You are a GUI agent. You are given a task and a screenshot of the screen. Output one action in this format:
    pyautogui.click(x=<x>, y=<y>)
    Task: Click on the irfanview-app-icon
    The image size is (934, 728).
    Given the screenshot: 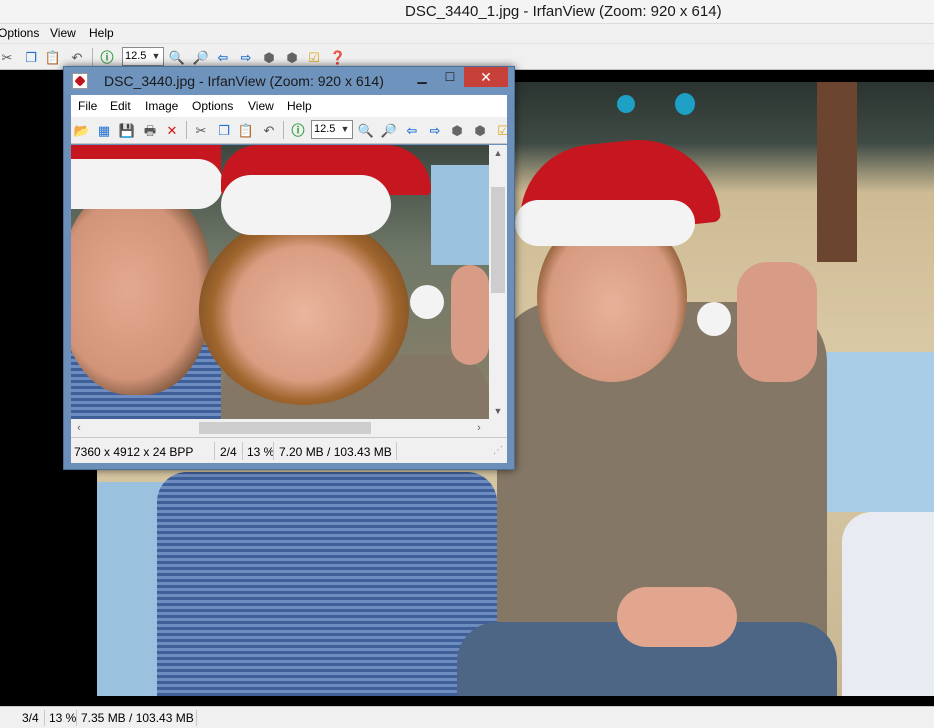 What is the action you would take?
    pyautogui.click(x=80, y=81)
    